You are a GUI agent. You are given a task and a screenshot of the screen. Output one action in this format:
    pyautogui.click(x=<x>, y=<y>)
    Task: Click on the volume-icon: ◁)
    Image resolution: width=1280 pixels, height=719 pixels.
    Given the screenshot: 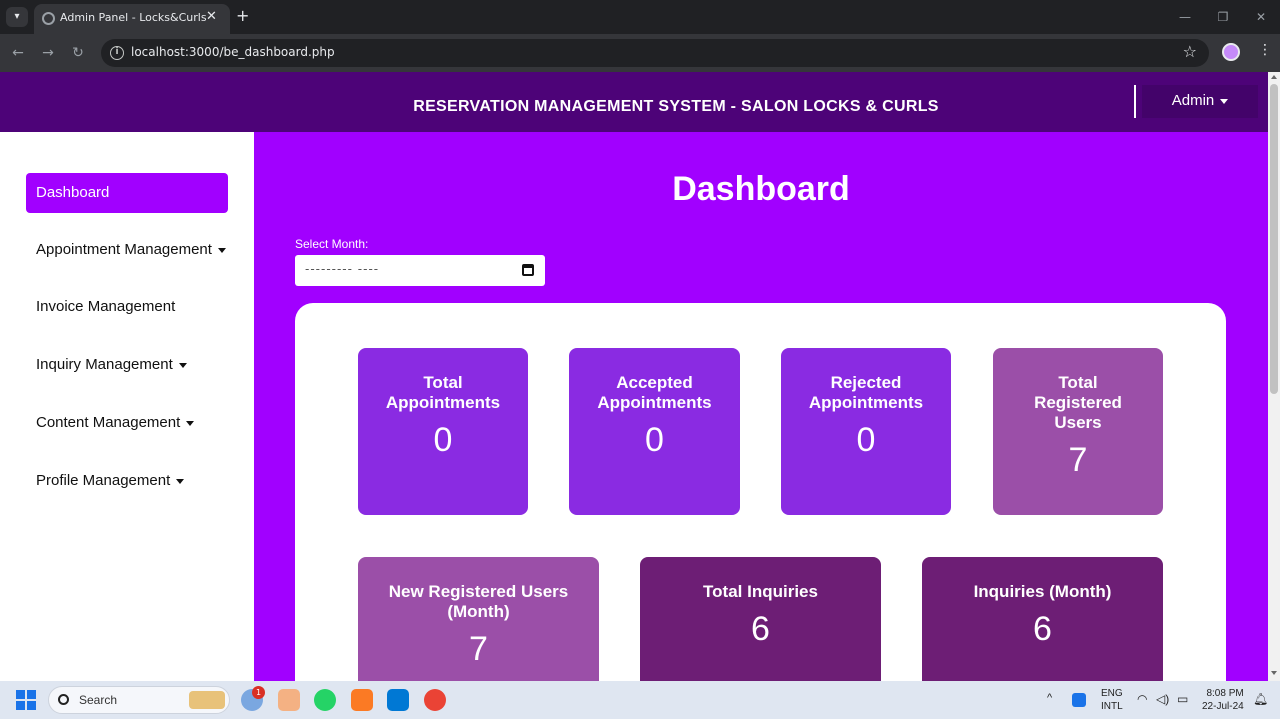 What is the action you would take?
    pyautogui.click(x=1162, y=705)
    